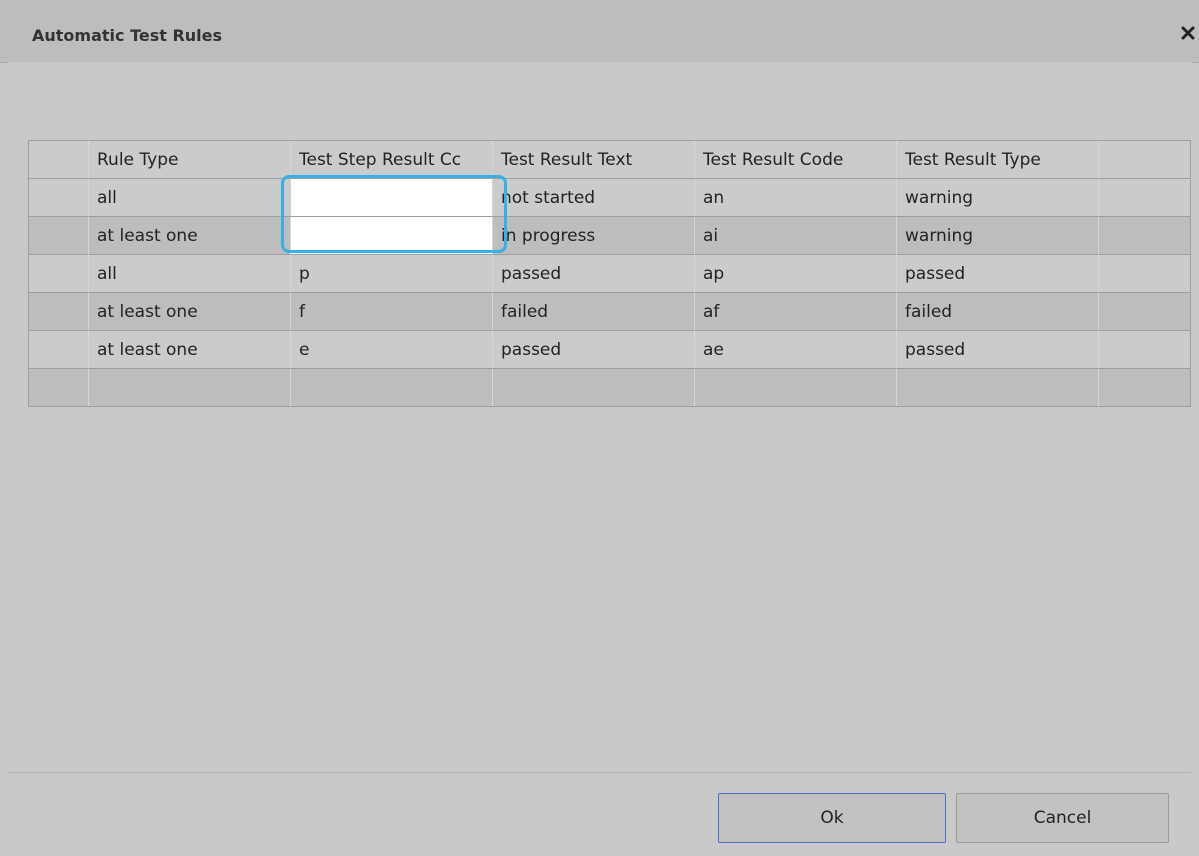  Describe the element at coordinates (593, 197) in the screenshot. I see `cell-test-result-text: not started` at that location.